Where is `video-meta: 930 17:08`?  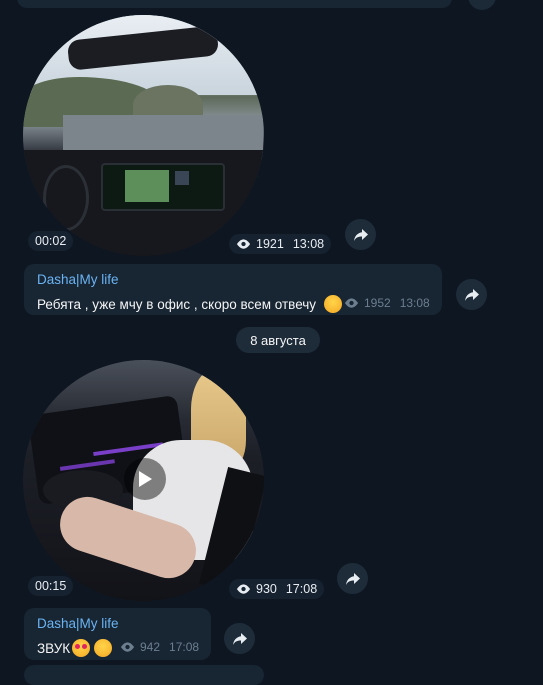
video-meta: 930 17:08 is located at coordinates (277, 589).